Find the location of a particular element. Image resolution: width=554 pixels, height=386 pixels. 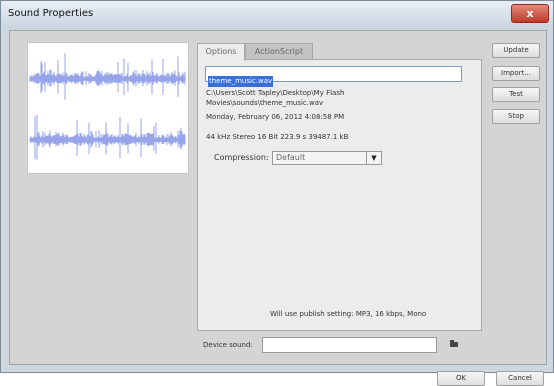

waveform-svg is located at coordinates (107, 107).